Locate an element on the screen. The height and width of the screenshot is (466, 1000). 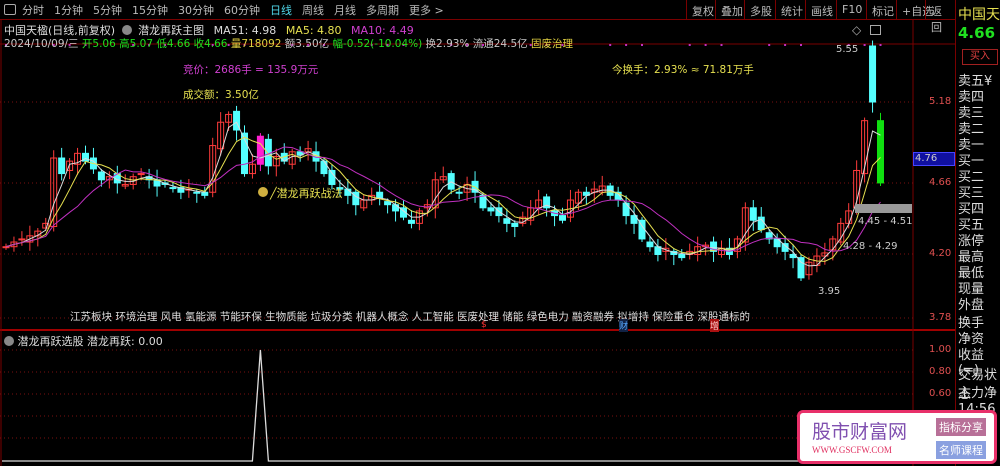
logo-tag: 指标分享 is located at coordinates (961, 427).